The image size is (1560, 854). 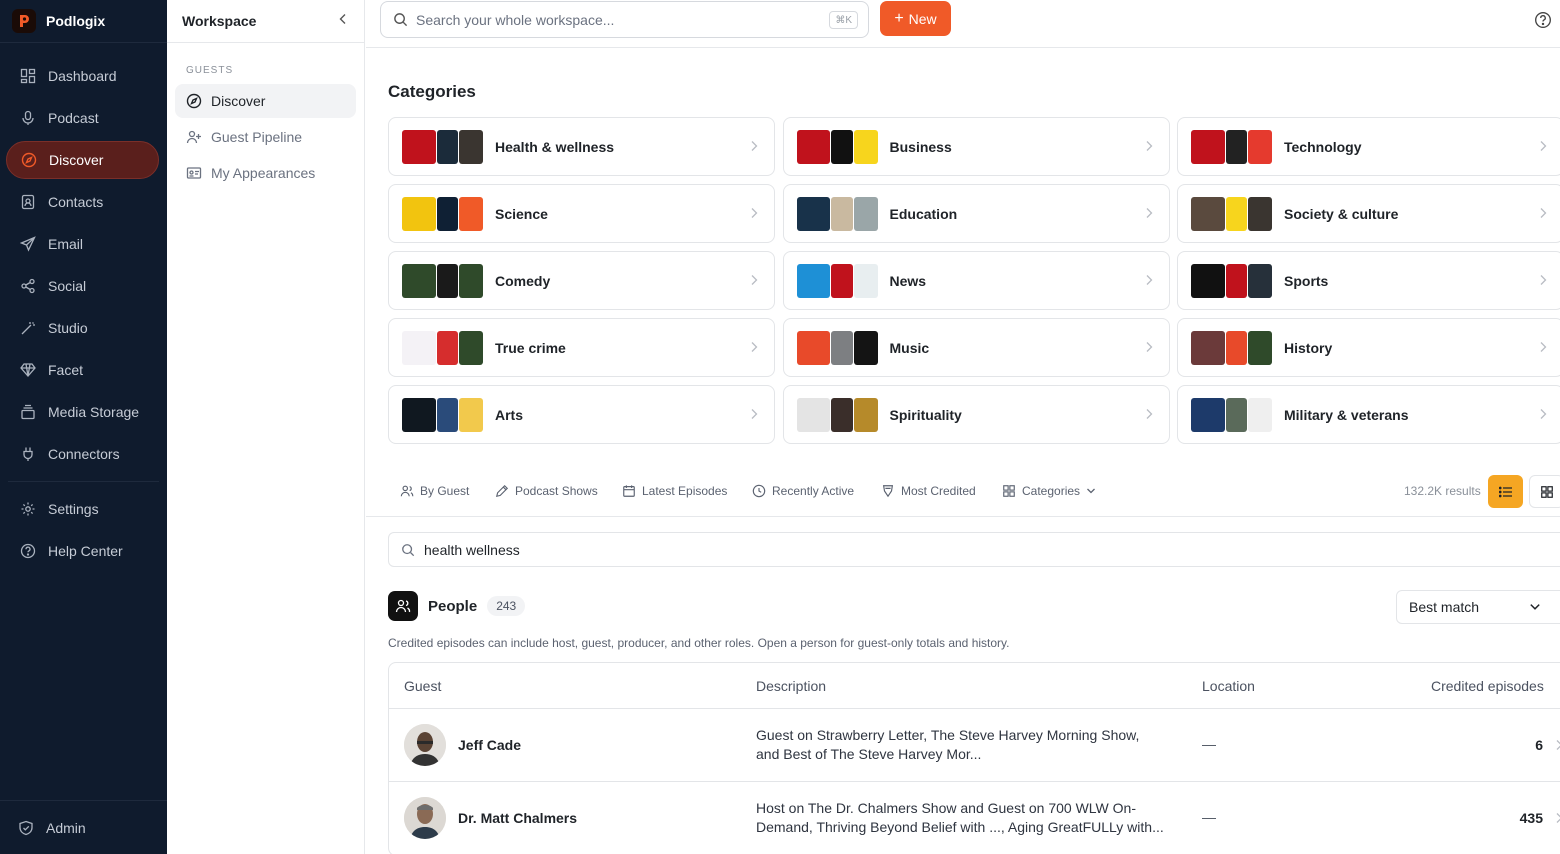 I want to click on col-credited-episodes: Credited episodes, so click(x=1487, y=686).